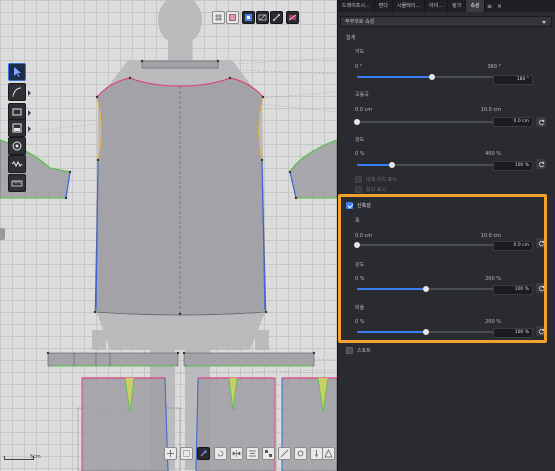 Image resolution: width=555 pixels, height=471 pixels. Describe the element at coordinates (358, 189) in the screenshot. I see `reference-checkbox` at that location.